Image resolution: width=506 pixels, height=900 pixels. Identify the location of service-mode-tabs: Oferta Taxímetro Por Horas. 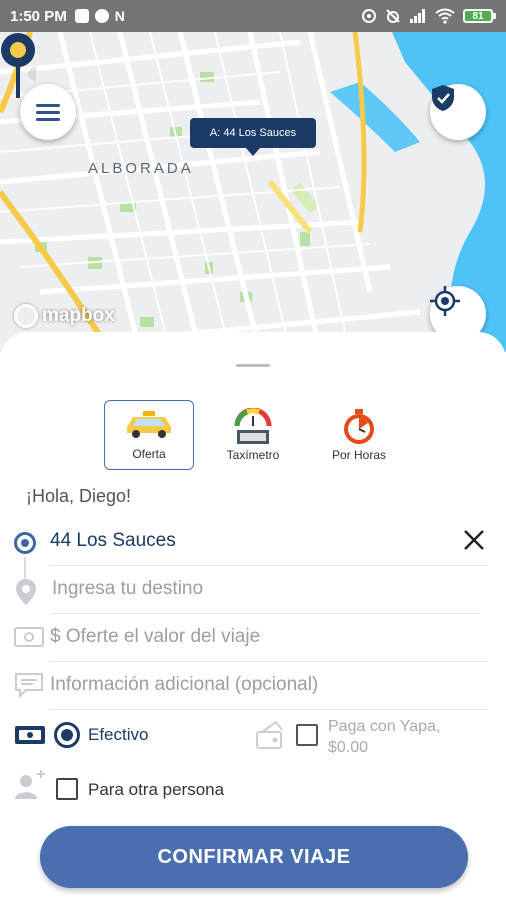
(254, 435).